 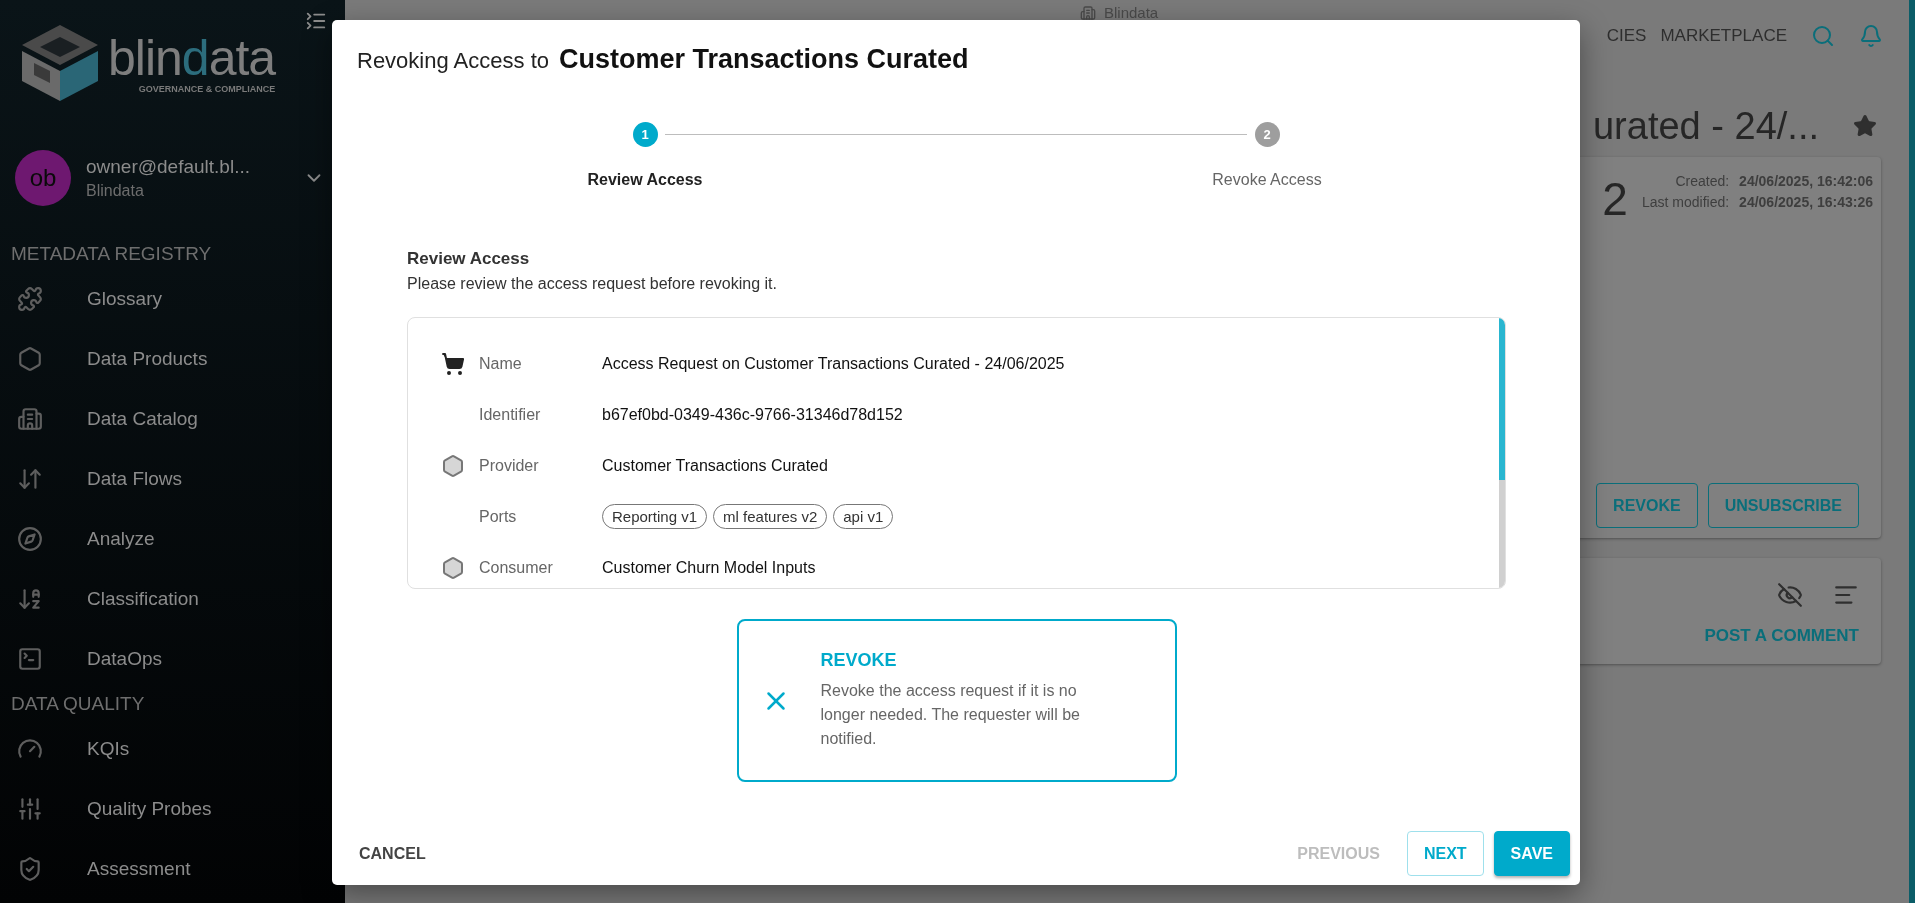 I want to click on meta-label: Created:, so click(x=1702, y=181).